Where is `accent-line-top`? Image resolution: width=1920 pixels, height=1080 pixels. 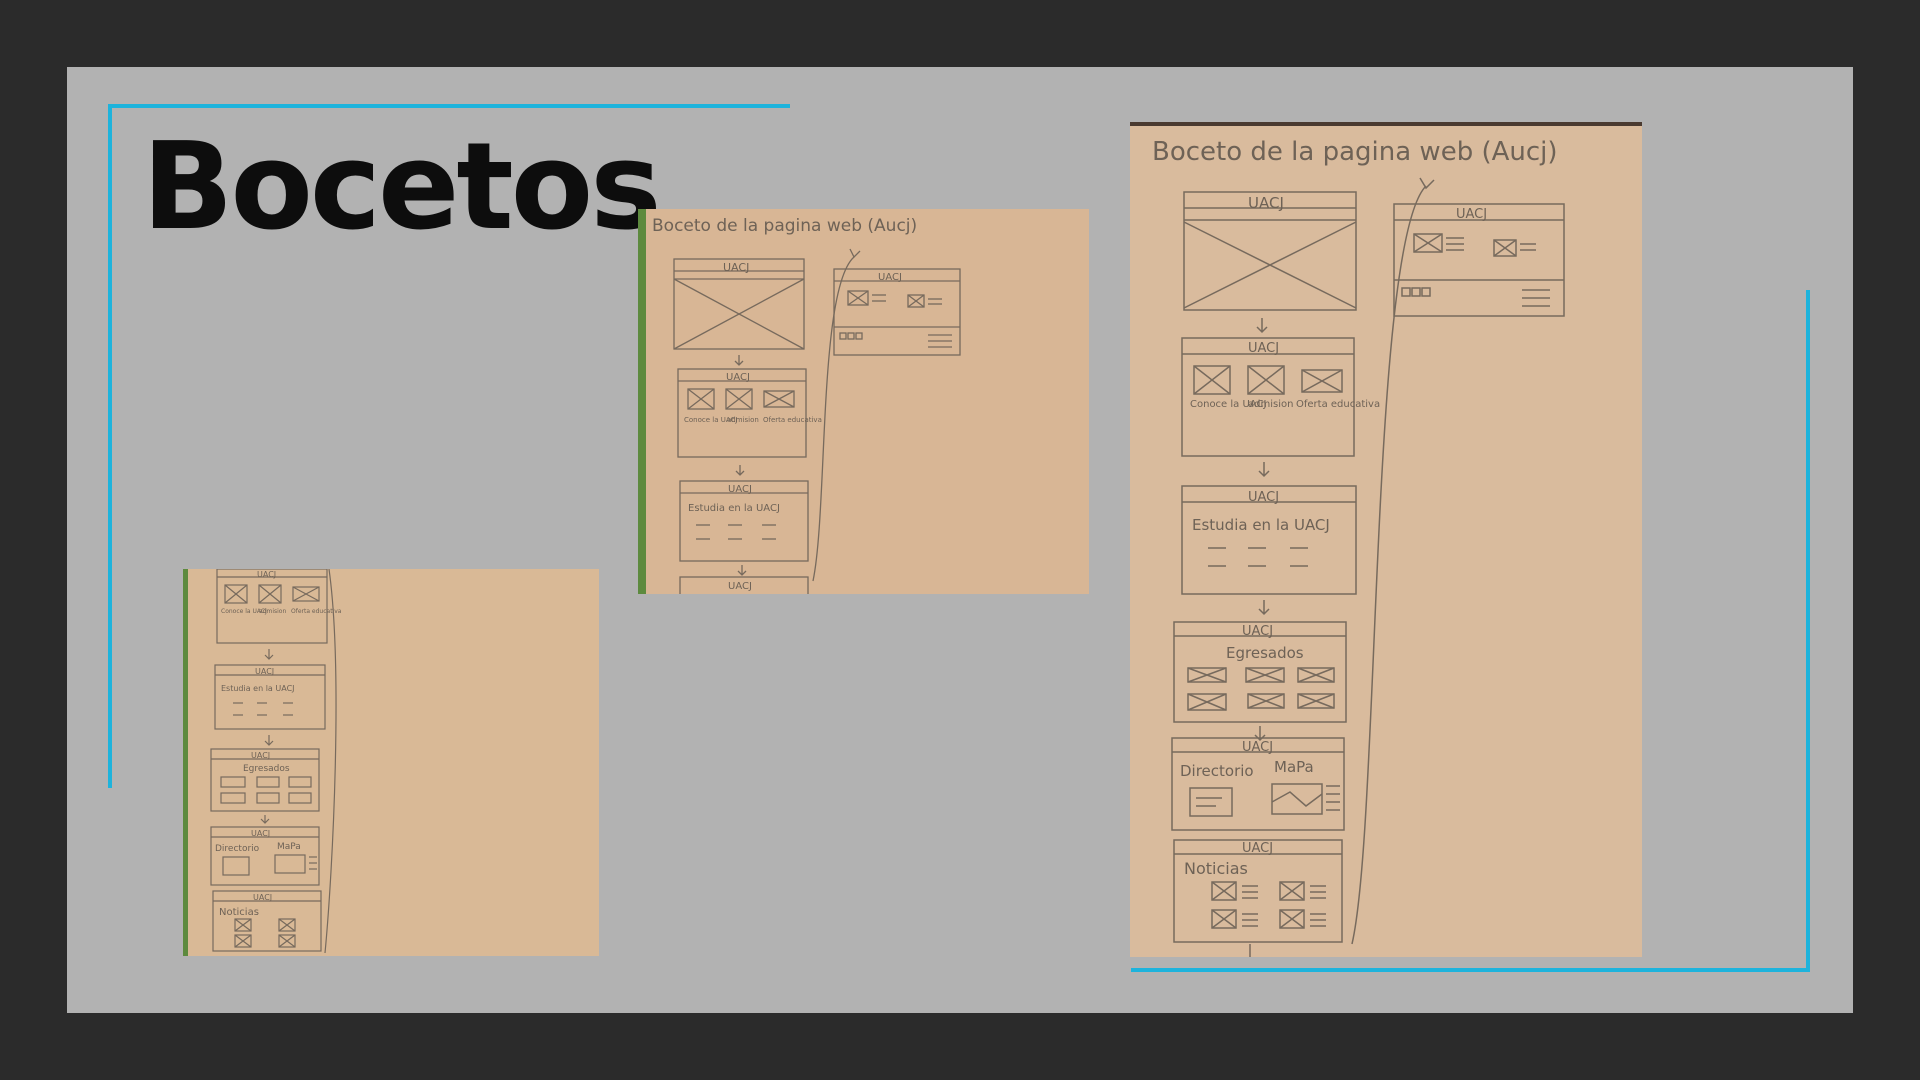 accent-line-top is located at coordinates (449, 106).